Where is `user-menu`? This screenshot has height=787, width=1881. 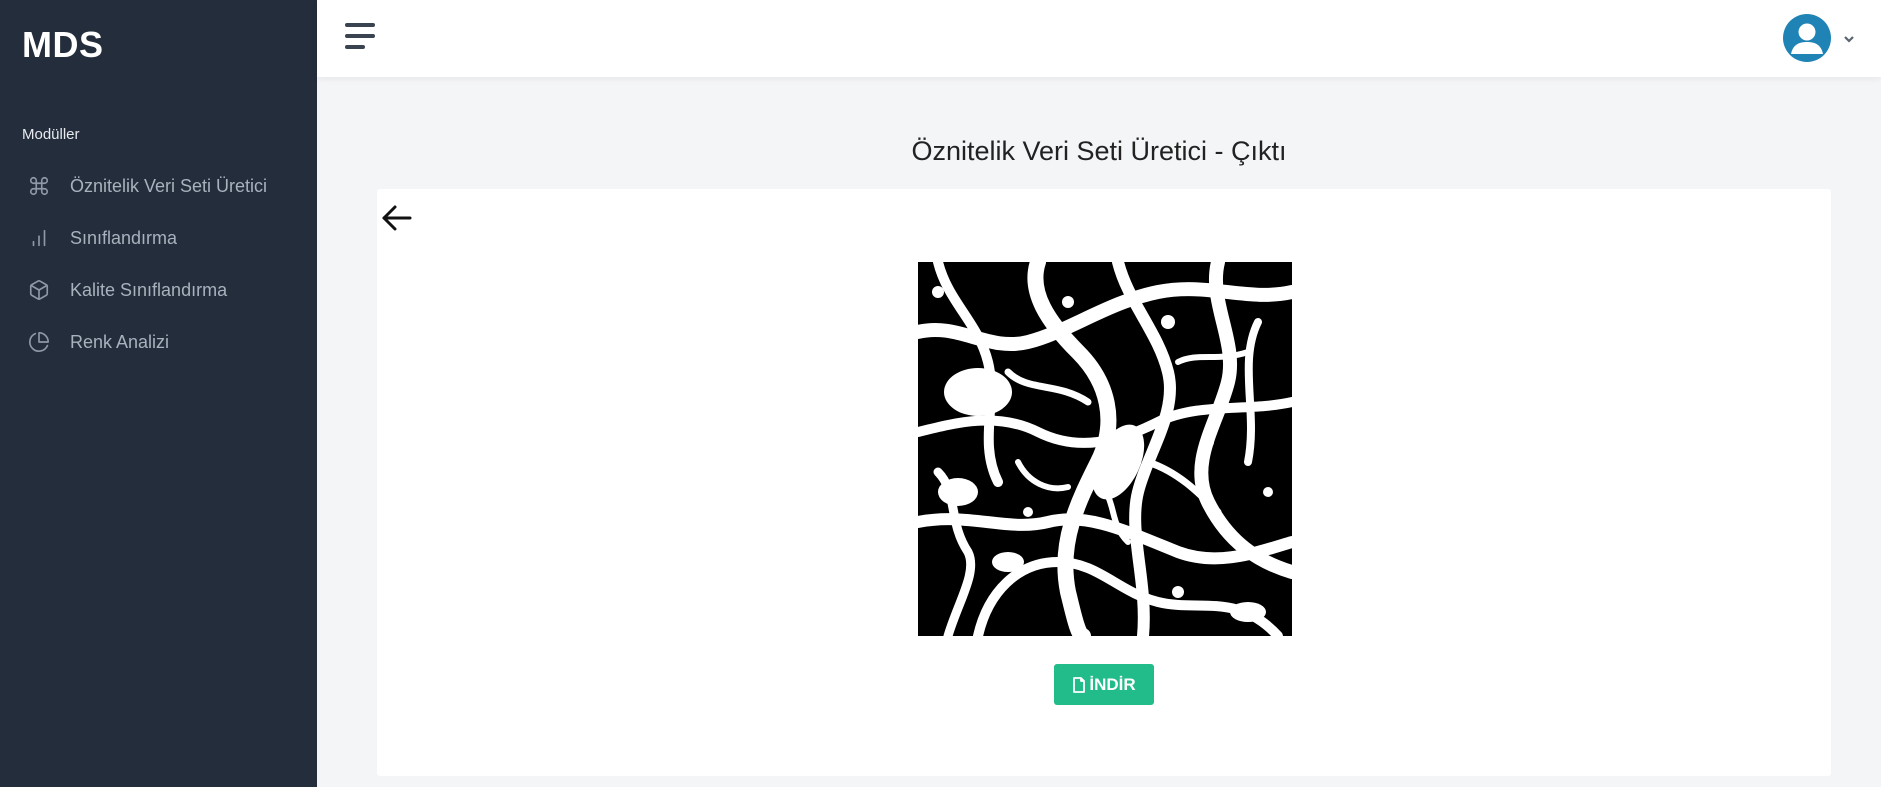 user-menu is located at coordinates (1819, 38).